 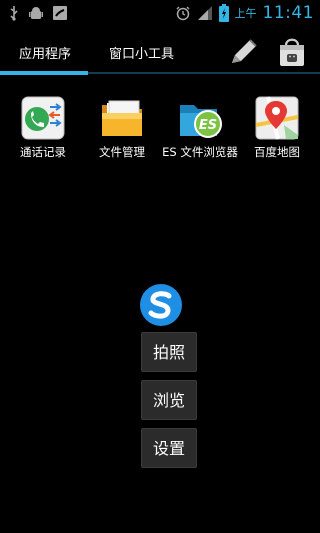 I want to click on app-es-file-explorer: ES ES 文件浏览器, so click(x=200, y=127).